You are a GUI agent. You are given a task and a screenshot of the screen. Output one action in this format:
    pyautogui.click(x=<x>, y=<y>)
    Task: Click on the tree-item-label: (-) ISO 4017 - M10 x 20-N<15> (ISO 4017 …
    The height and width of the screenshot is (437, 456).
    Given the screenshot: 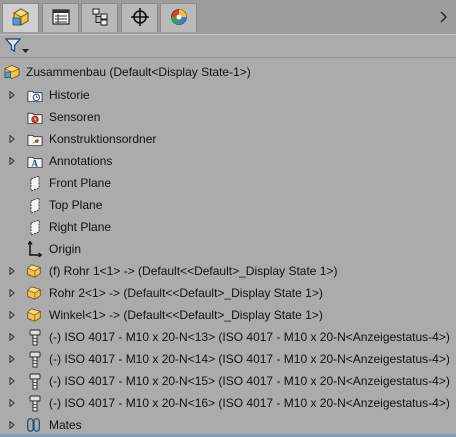 What is the action you would take?
    pyautogui.click(x=249, y=381)
    